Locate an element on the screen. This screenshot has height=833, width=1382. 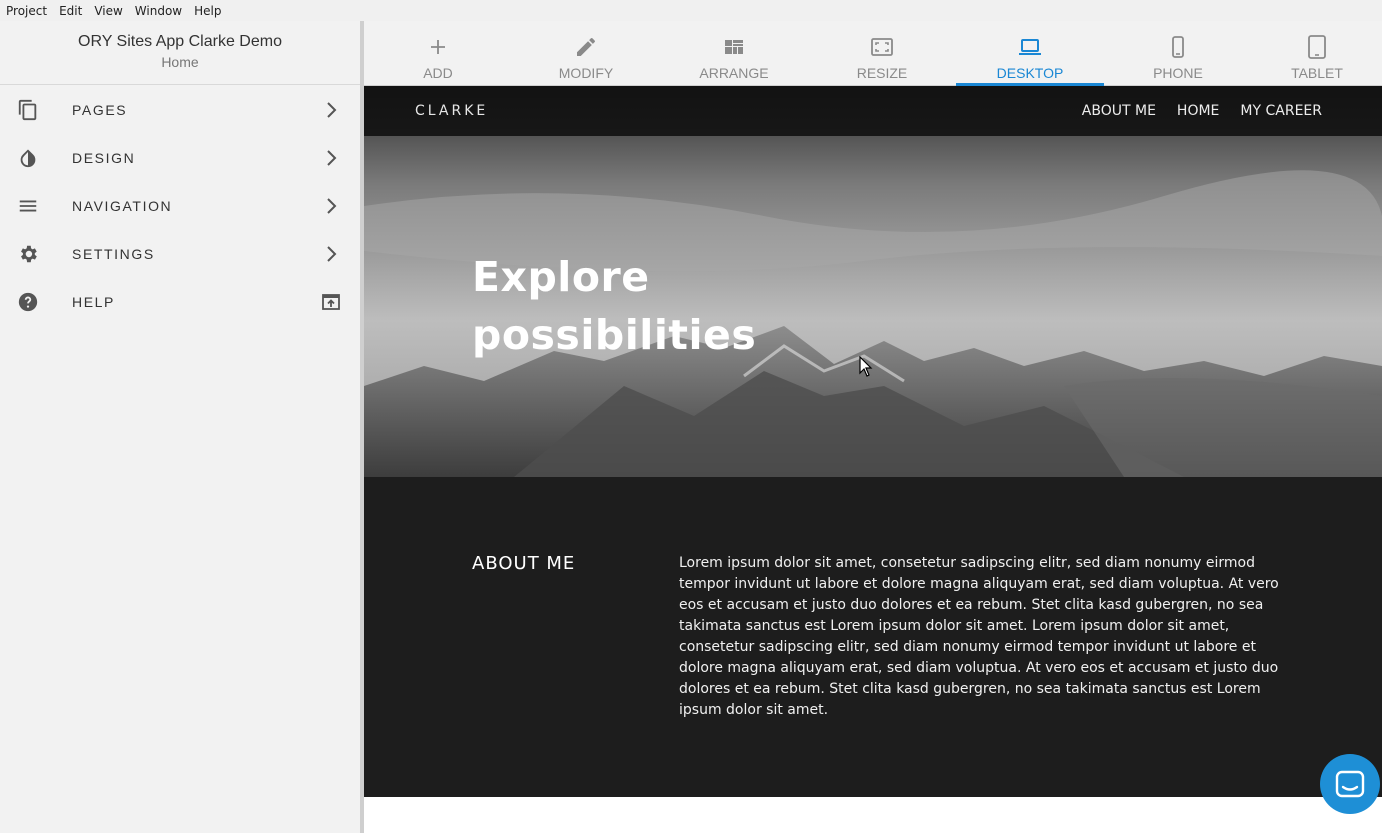
phone-icon is located at coordinates (1178, 47).